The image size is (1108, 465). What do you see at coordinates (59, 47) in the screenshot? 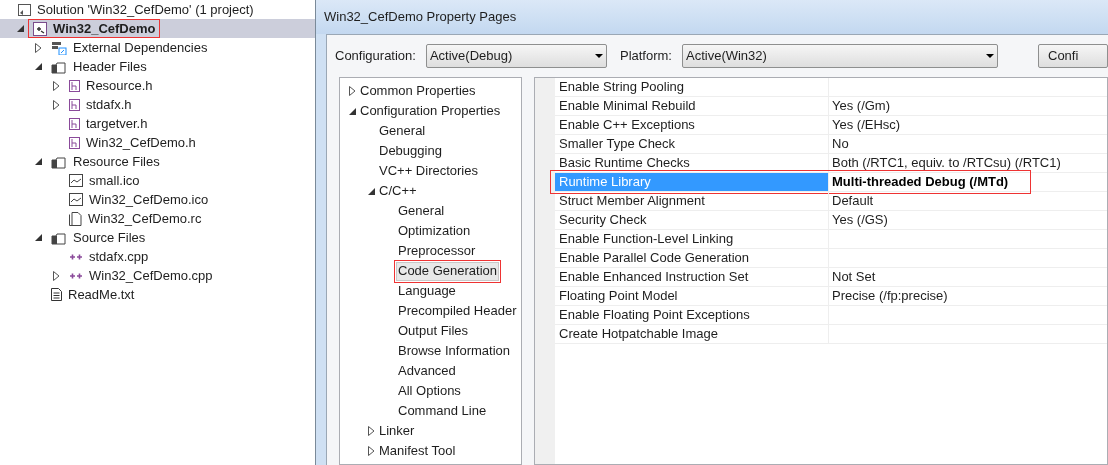
I see `references-icon` at bounding box center [59, 47].